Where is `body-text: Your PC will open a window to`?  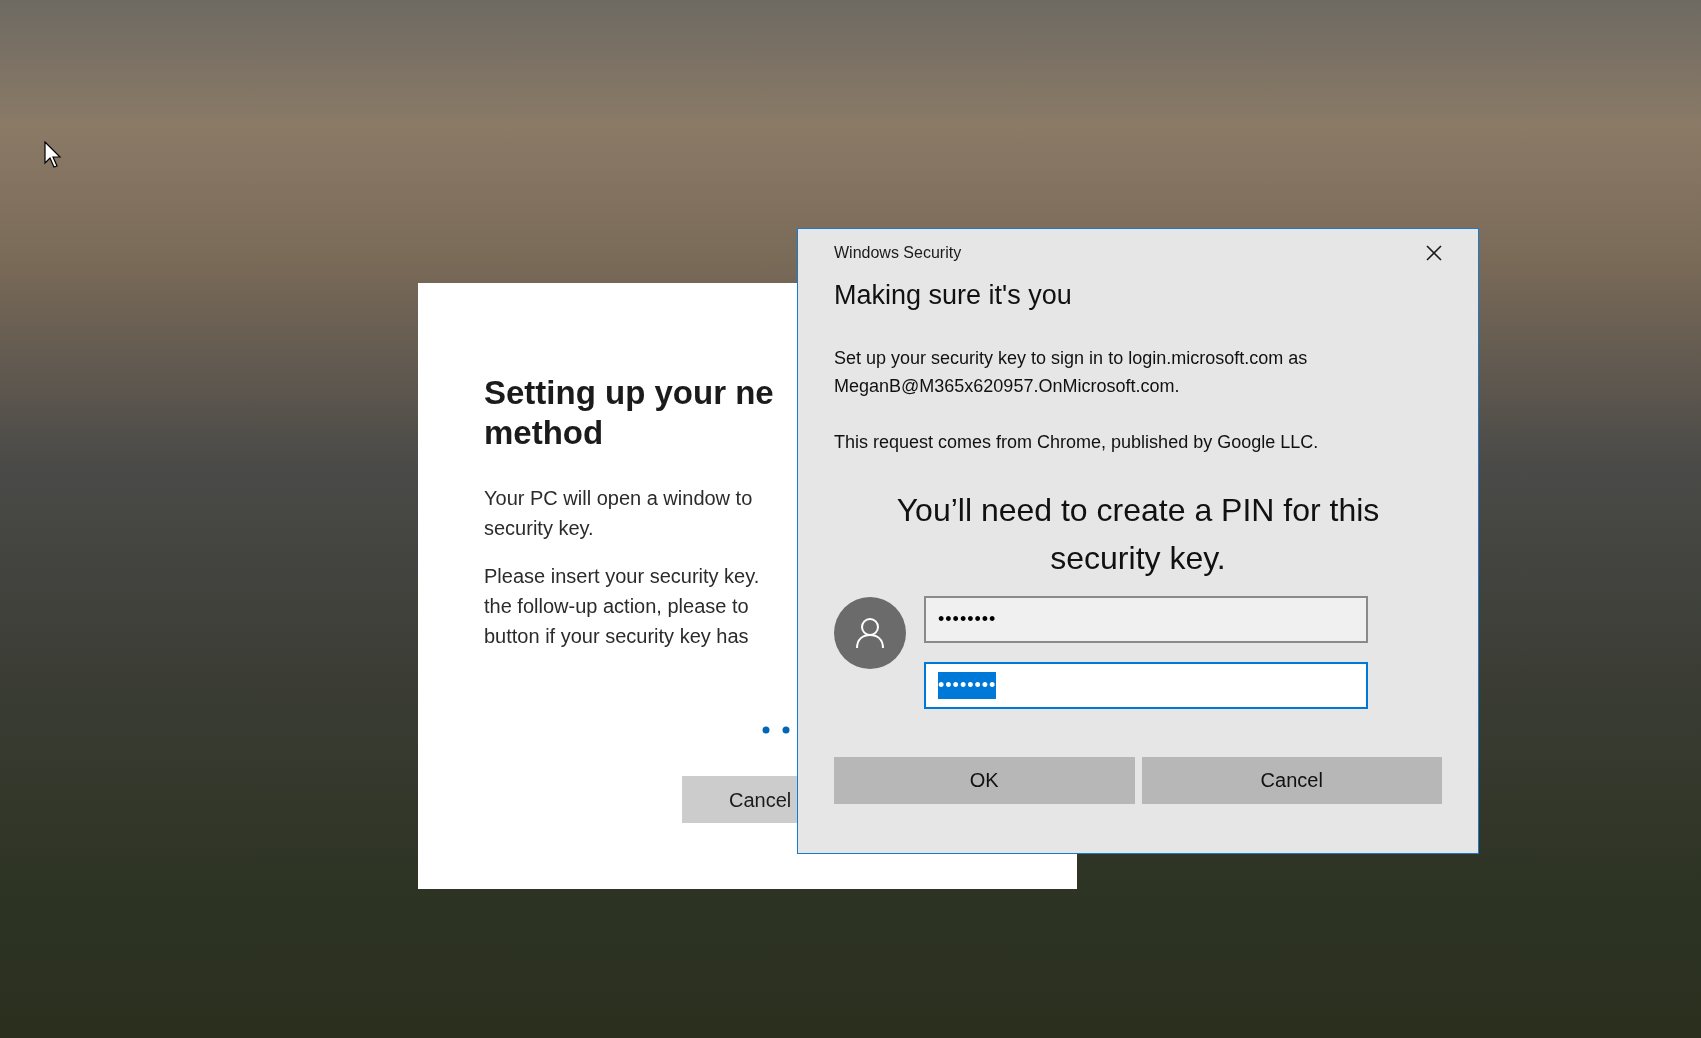
body-text: Your PC will open a window to is located at coordinates (619, 498).